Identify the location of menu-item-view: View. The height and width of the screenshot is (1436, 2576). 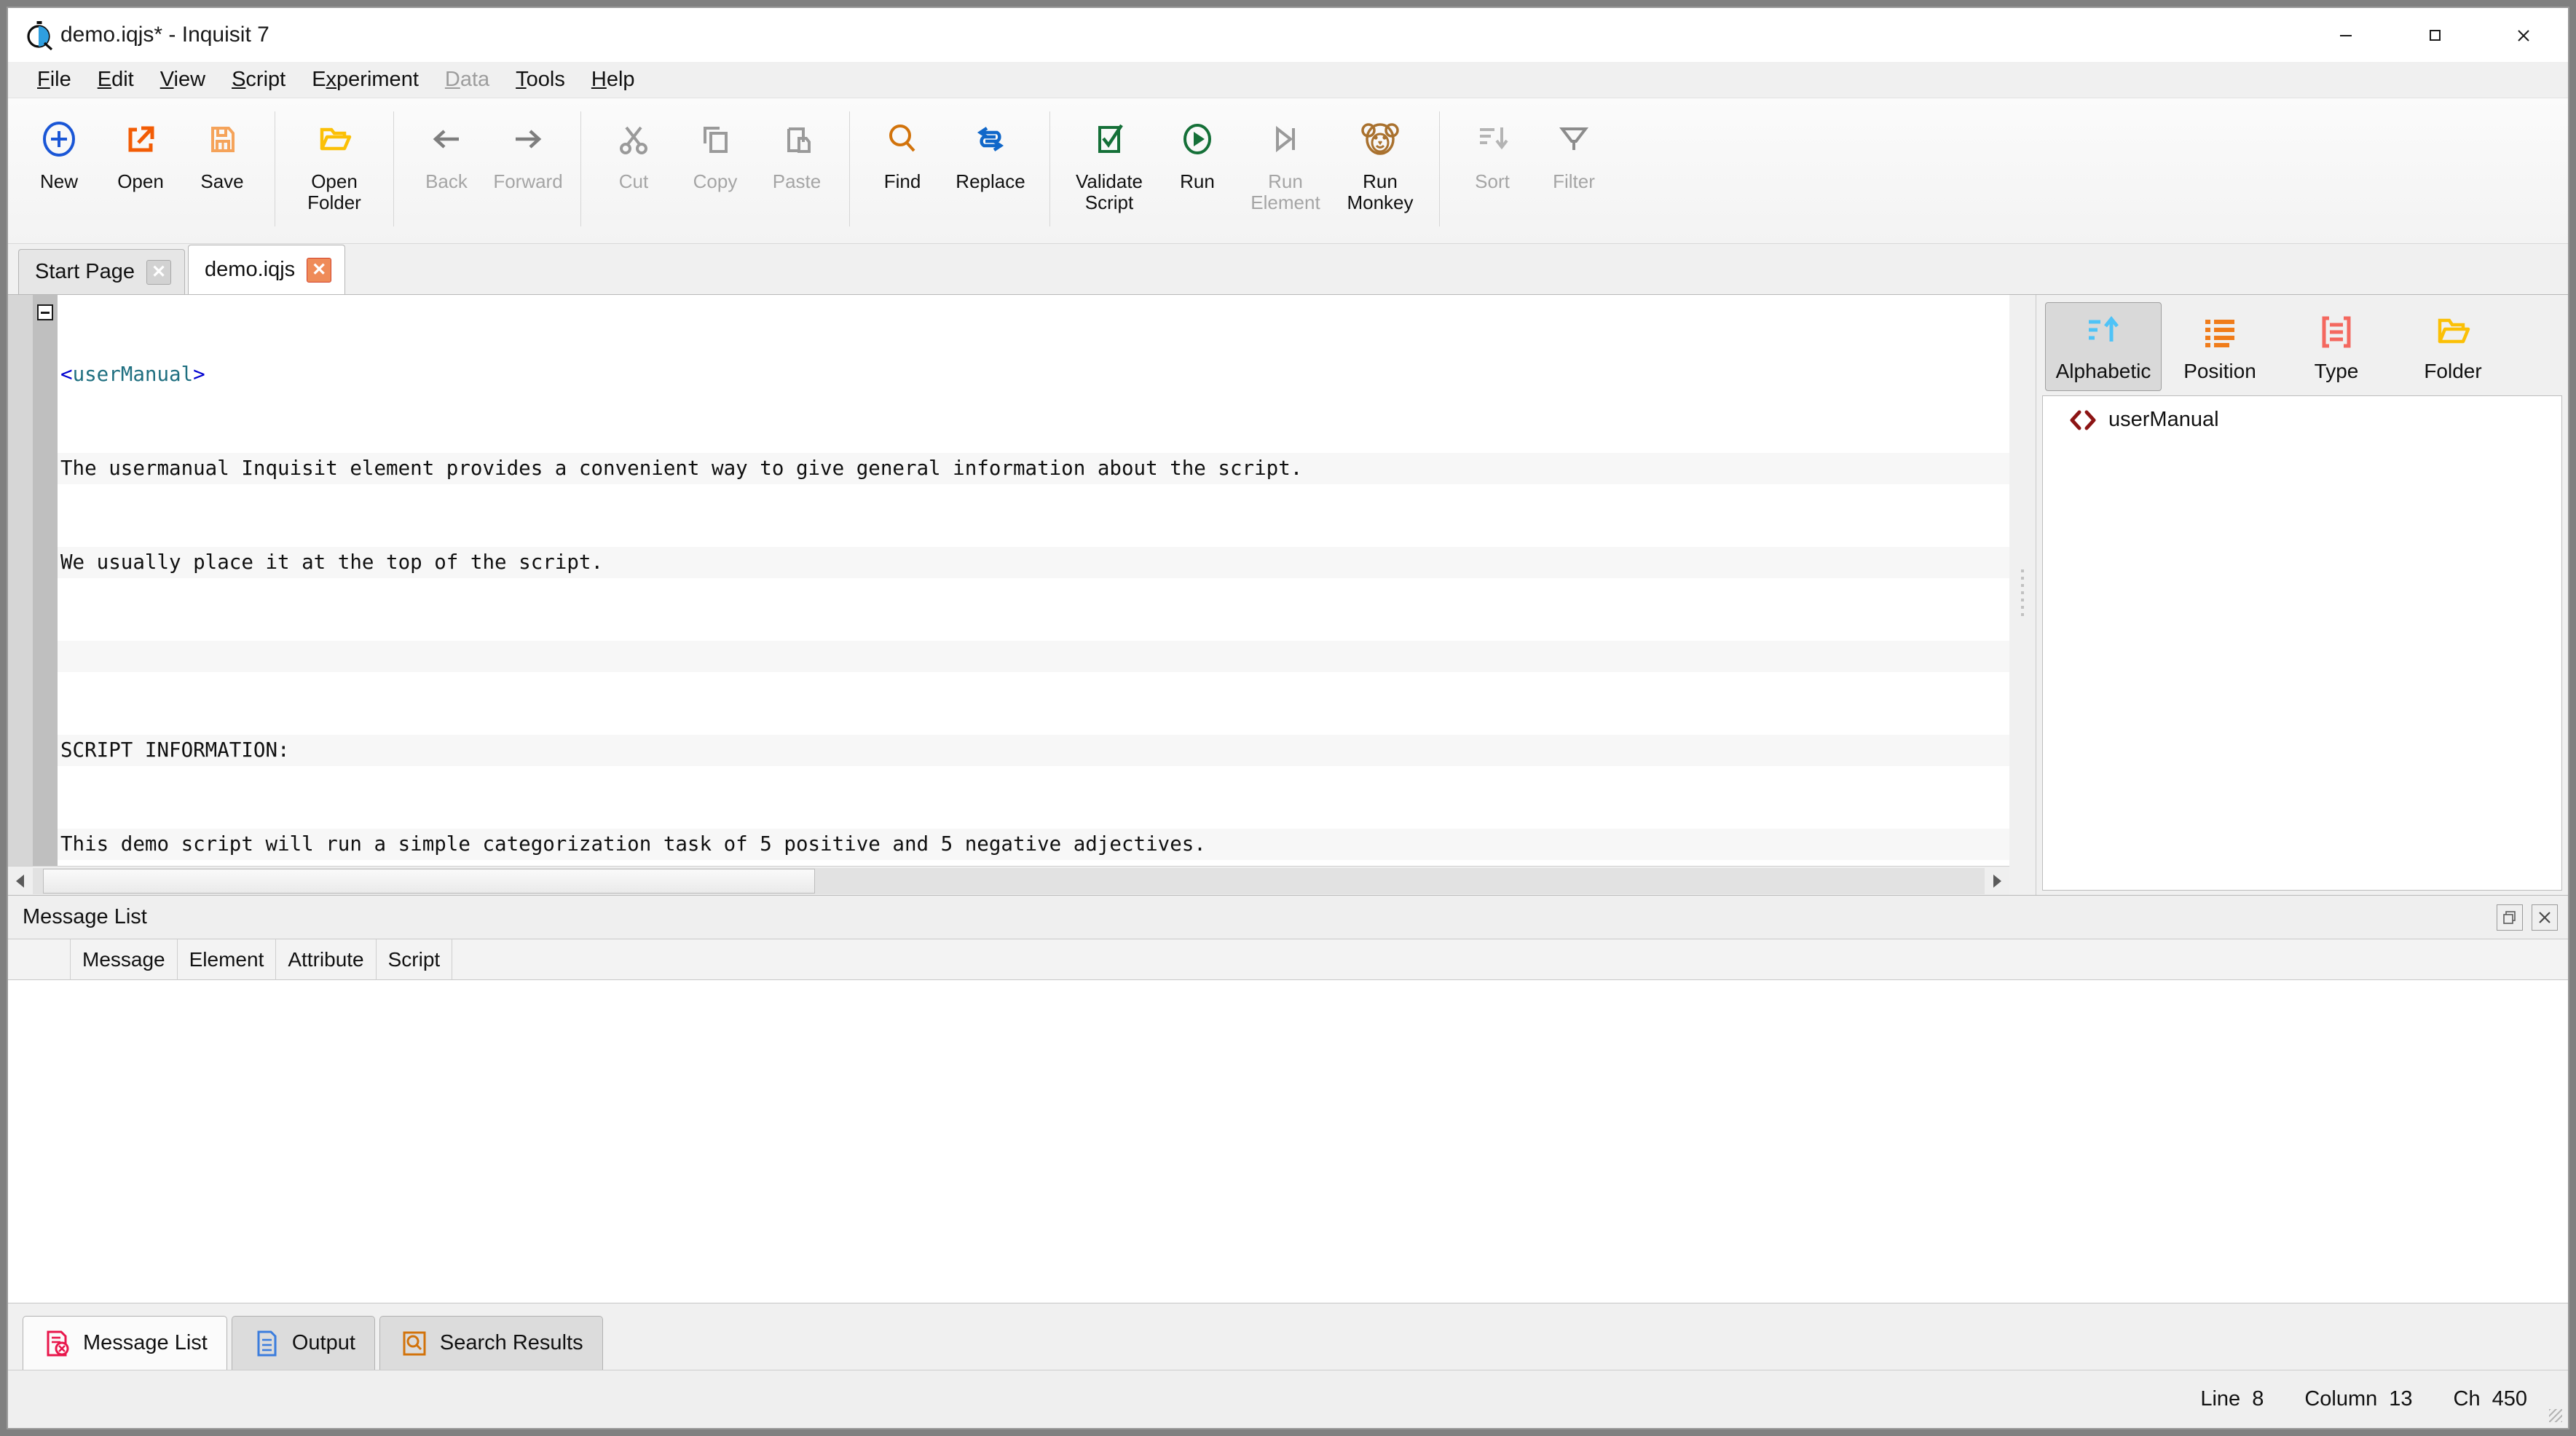
(182, 79).